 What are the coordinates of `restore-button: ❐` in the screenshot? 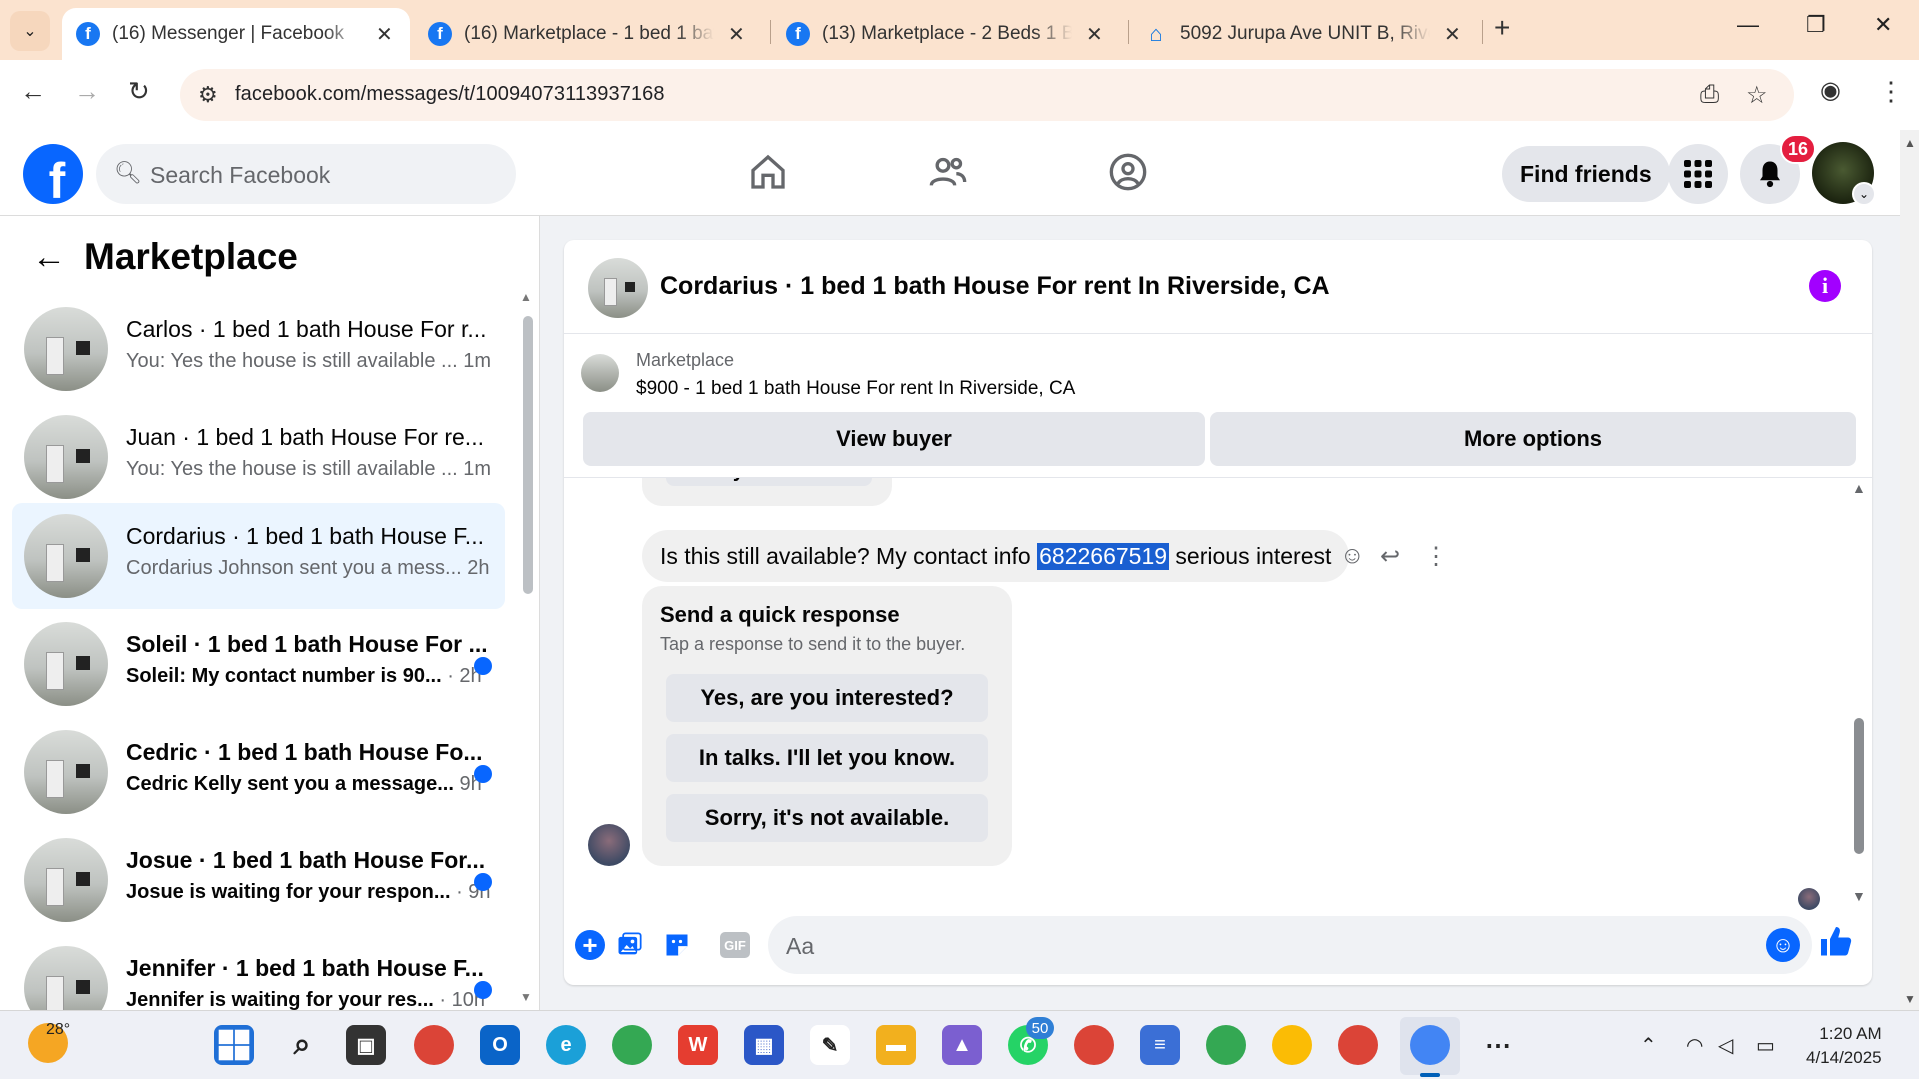 It's located at (1816, 25).